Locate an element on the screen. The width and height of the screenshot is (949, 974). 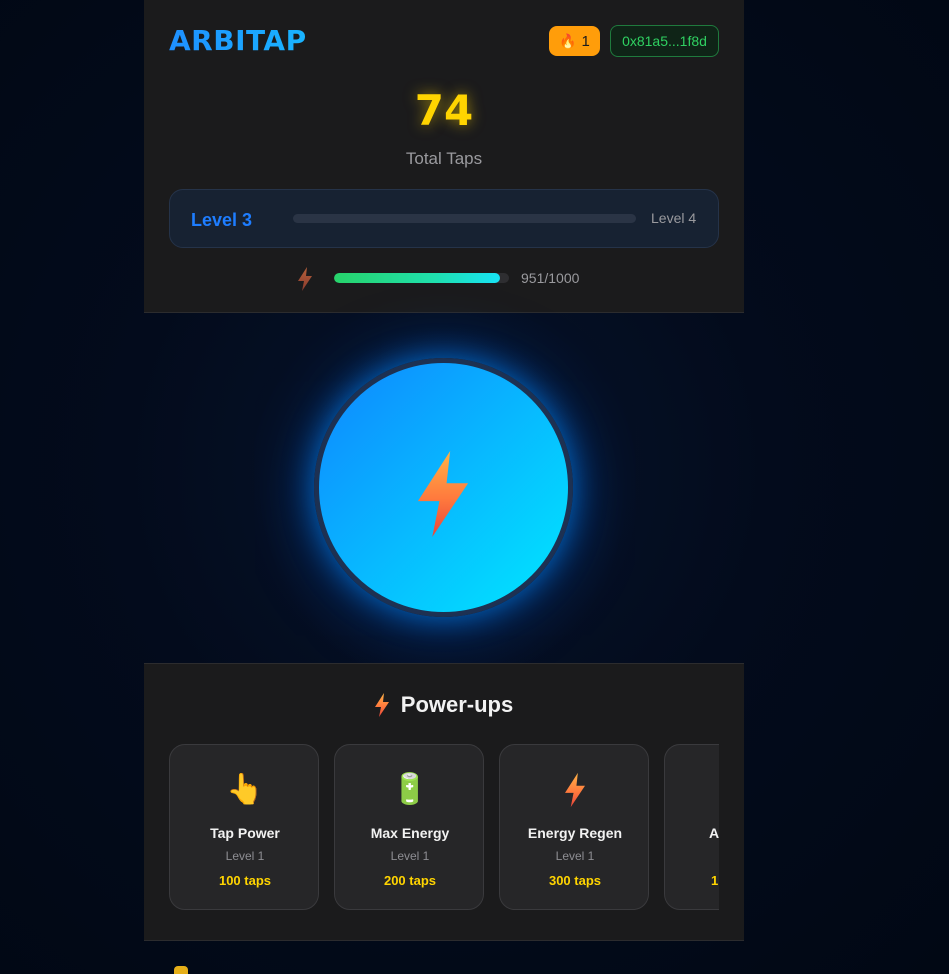
next-level: Level 4 is located at coordinates (674, 218).